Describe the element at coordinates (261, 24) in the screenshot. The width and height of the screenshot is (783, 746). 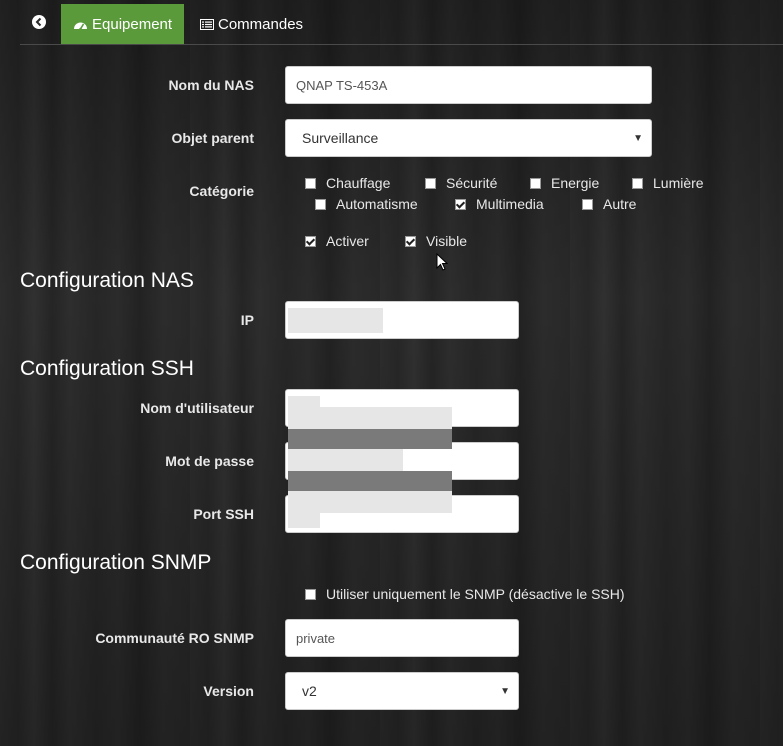
I see `tab-commands-label: Commandes` at that location.